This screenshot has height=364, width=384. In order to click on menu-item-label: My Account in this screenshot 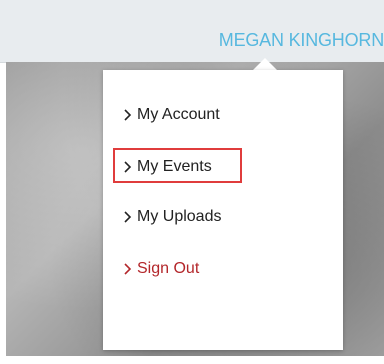, I will do `click(178, 114)`.